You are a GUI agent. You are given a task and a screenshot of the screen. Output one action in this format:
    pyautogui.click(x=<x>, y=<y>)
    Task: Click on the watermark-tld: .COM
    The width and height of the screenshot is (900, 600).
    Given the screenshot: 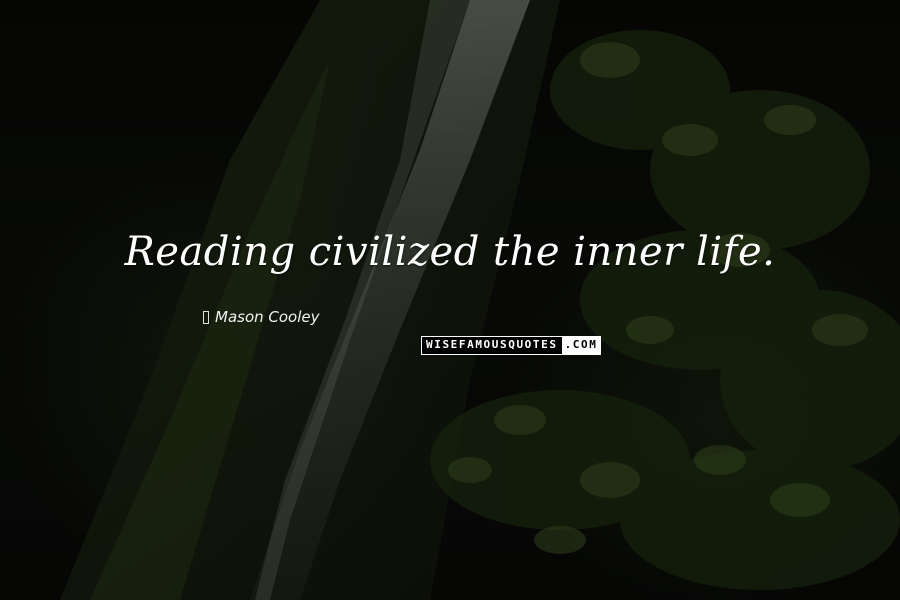 What is the action you would take?
    pyautogui.click(x=581, y=345)
    